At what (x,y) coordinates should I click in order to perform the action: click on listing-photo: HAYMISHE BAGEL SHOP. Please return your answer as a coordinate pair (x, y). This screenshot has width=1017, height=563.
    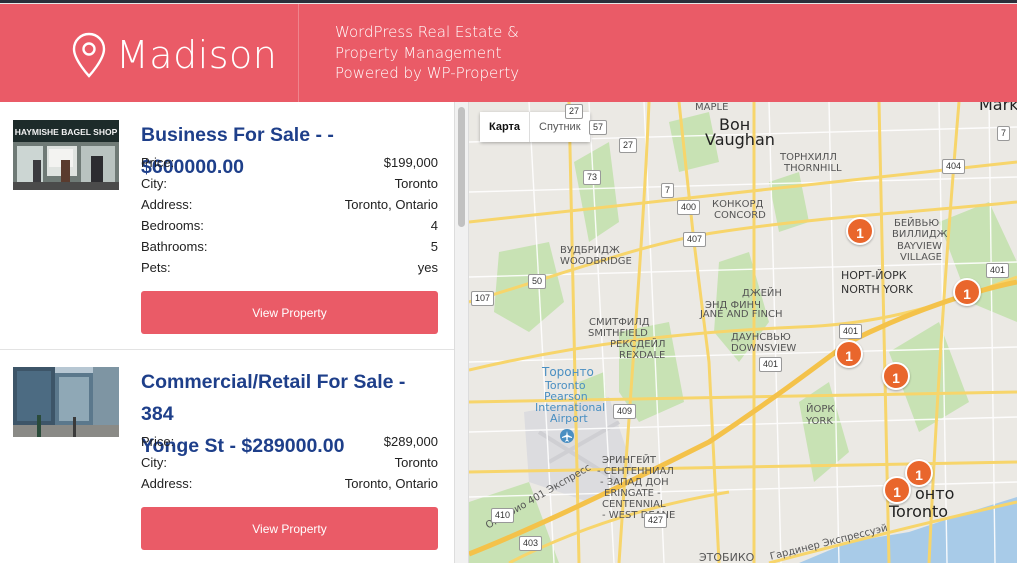
    Looking at the image, I should click on (66, 155).